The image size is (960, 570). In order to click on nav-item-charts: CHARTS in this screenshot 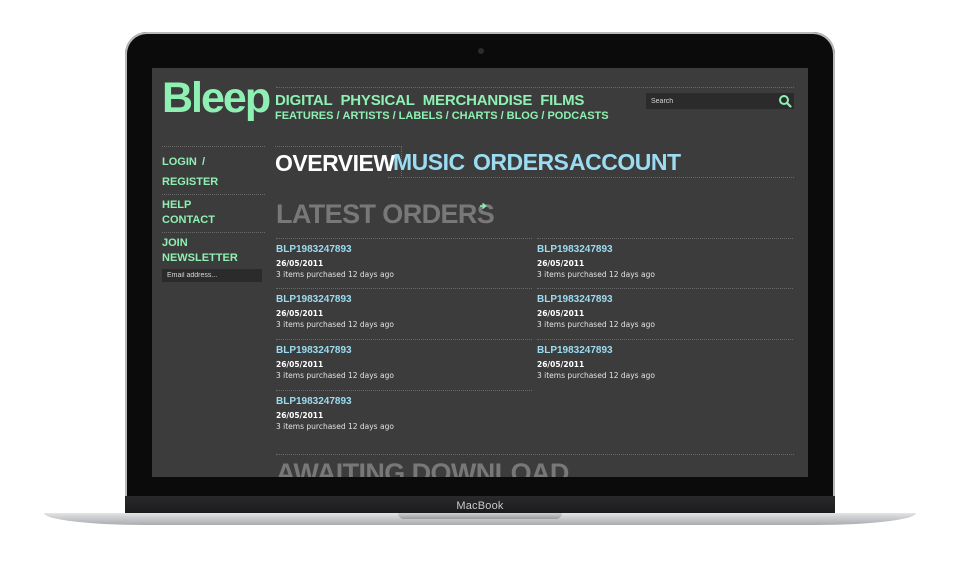, I will do `click(475, 116)`.